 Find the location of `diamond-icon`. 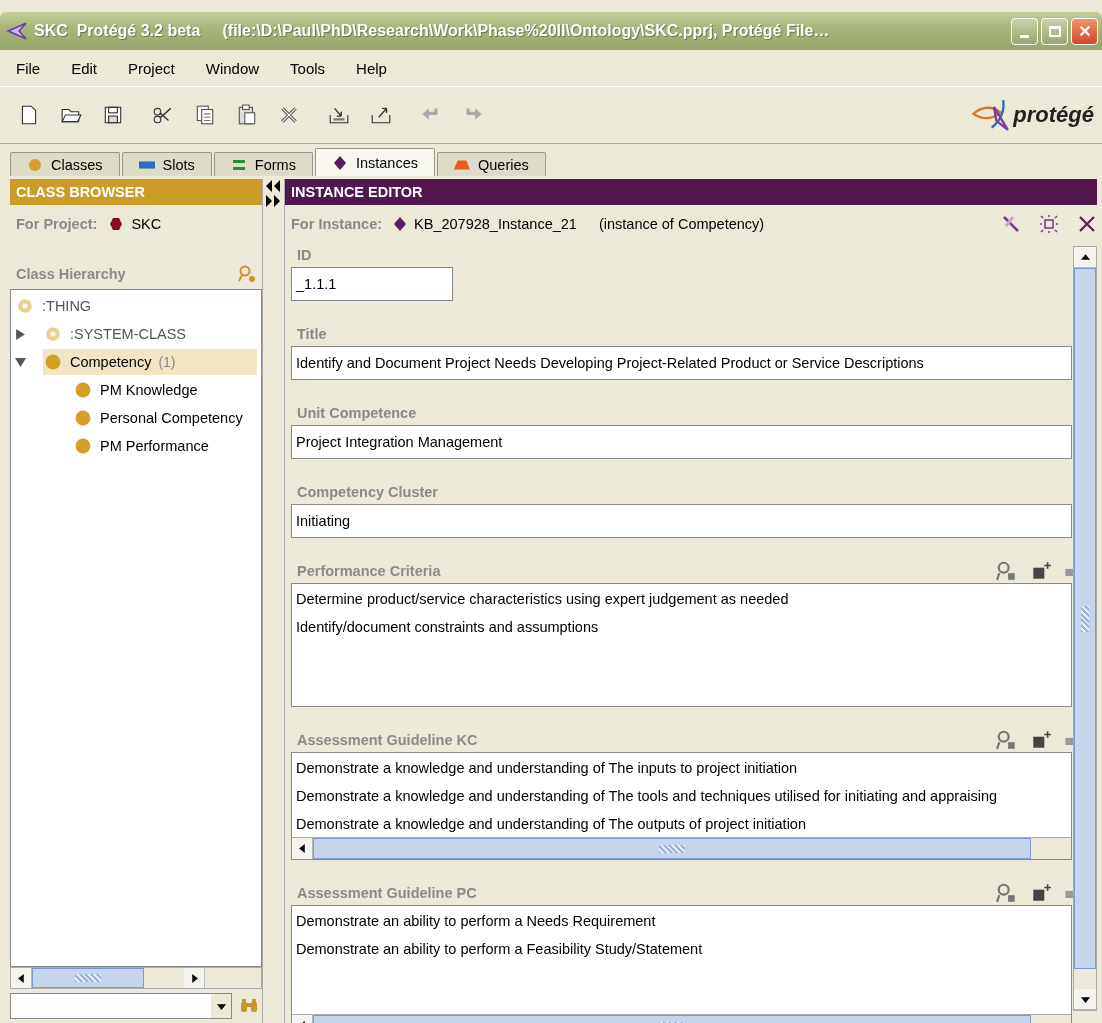

diamond-icon is located at coordinates (339, 162).